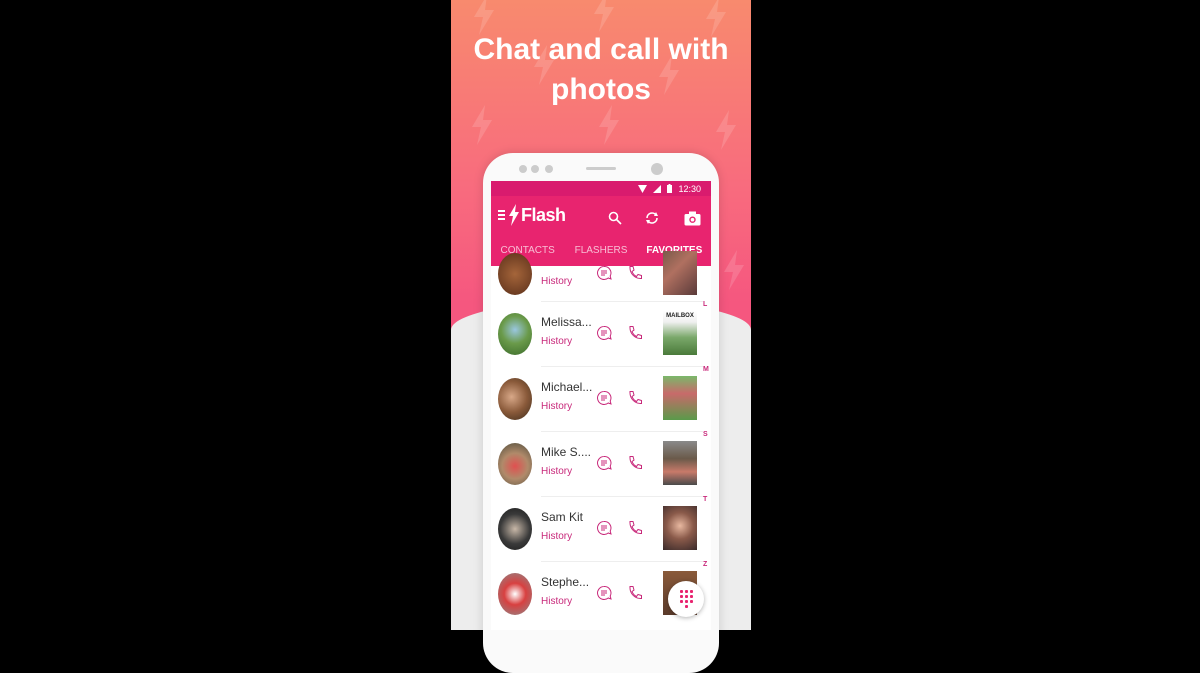  I want to click on thumbnail-caption: MAILBOX, so click(680, 316).